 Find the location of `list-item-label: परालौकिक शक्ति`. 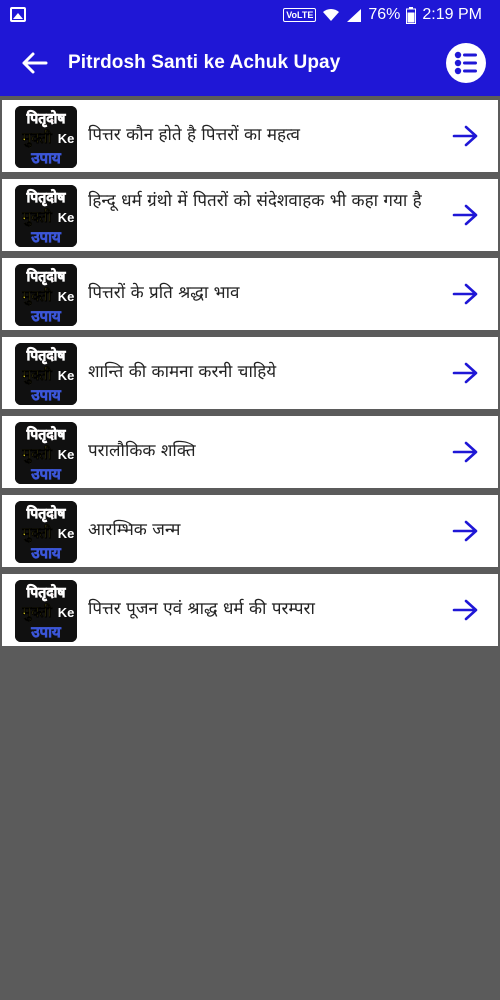

list-item-label: परालौकिक शक्ति is located at coordinates (142, 451).